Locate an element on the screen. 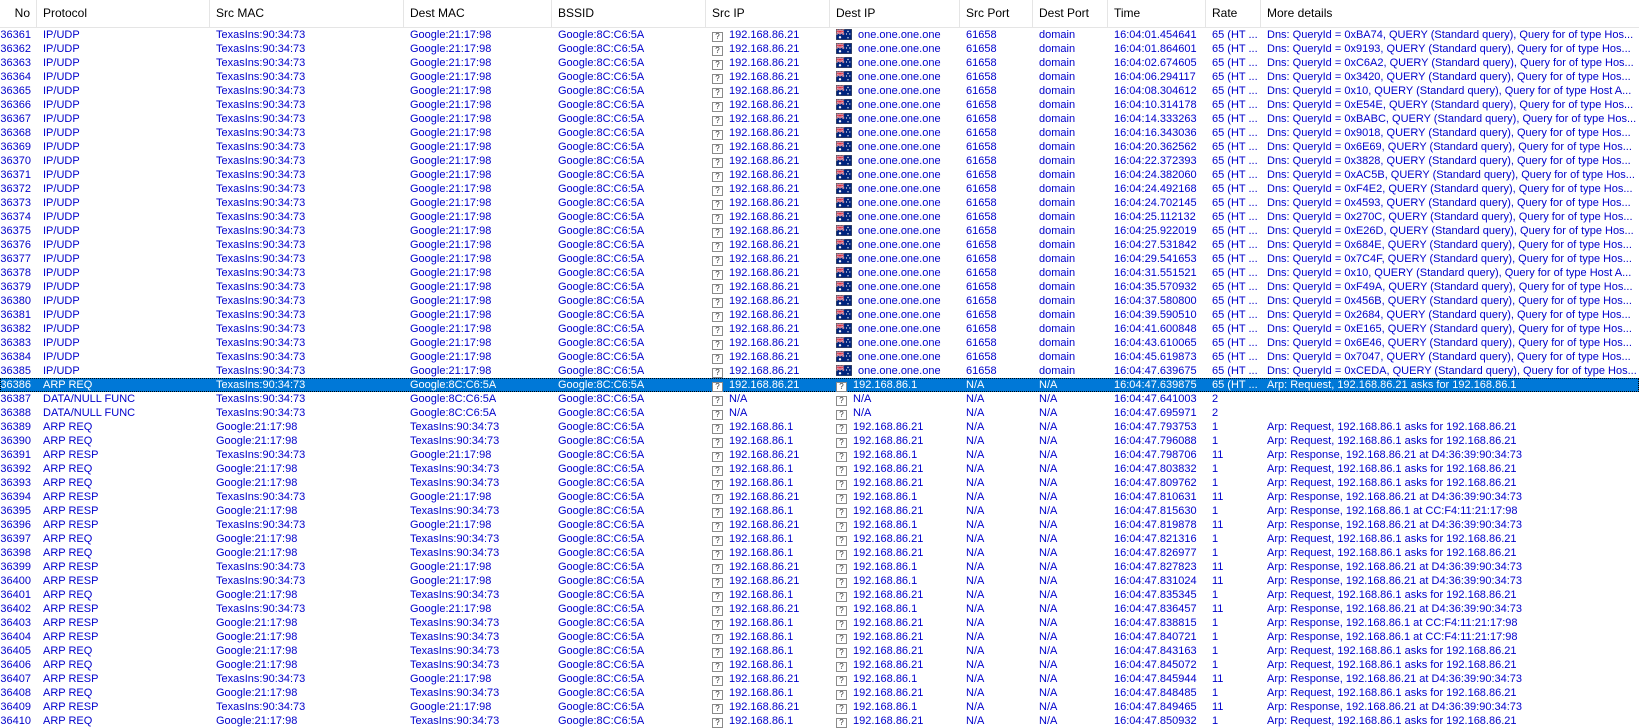  cell-time: 16:04:47.826977 is located at coordinates (1157, 553).